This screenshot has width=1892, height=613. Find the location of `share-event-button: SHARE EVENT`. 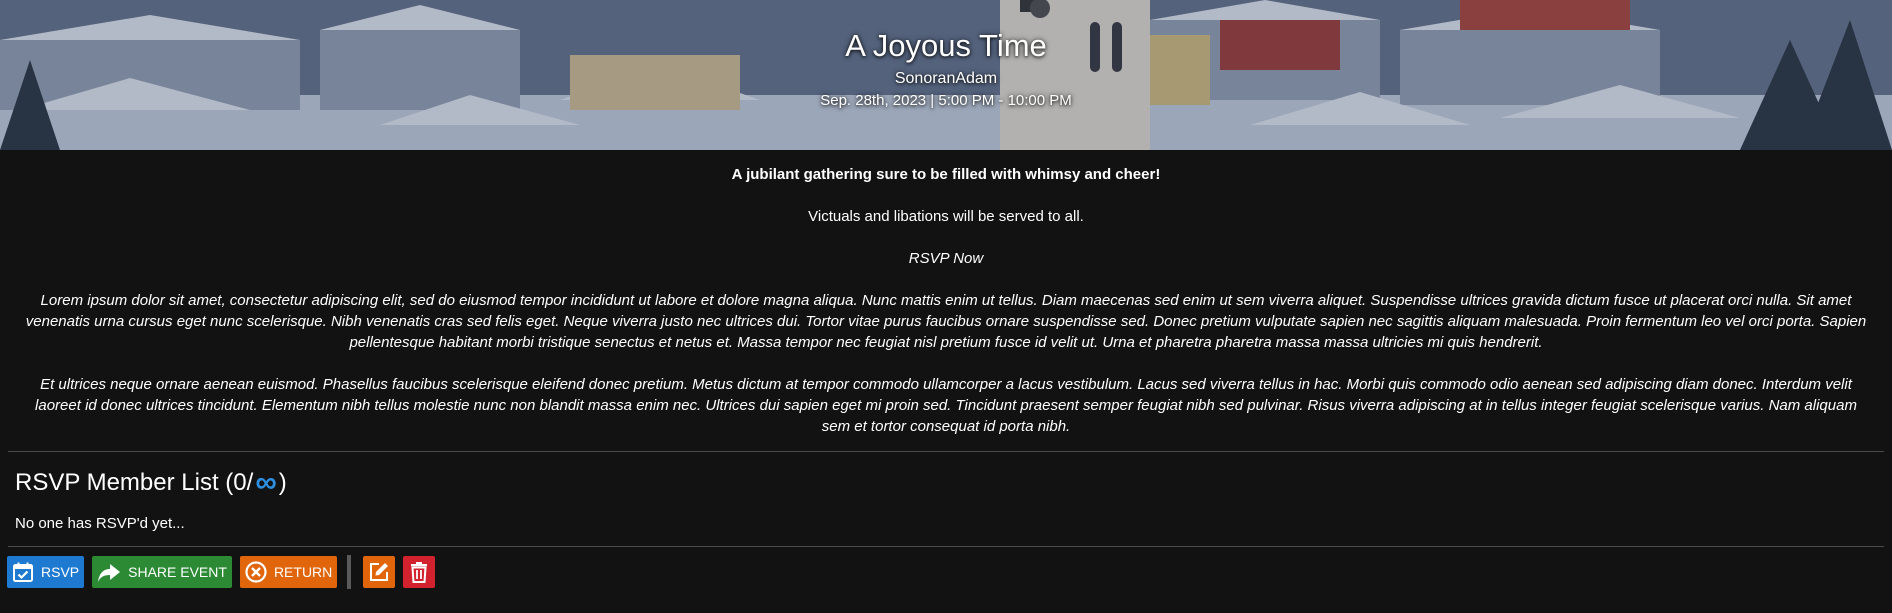

share-event-button: SHARE EVENT is located at coordinates (162, 572).